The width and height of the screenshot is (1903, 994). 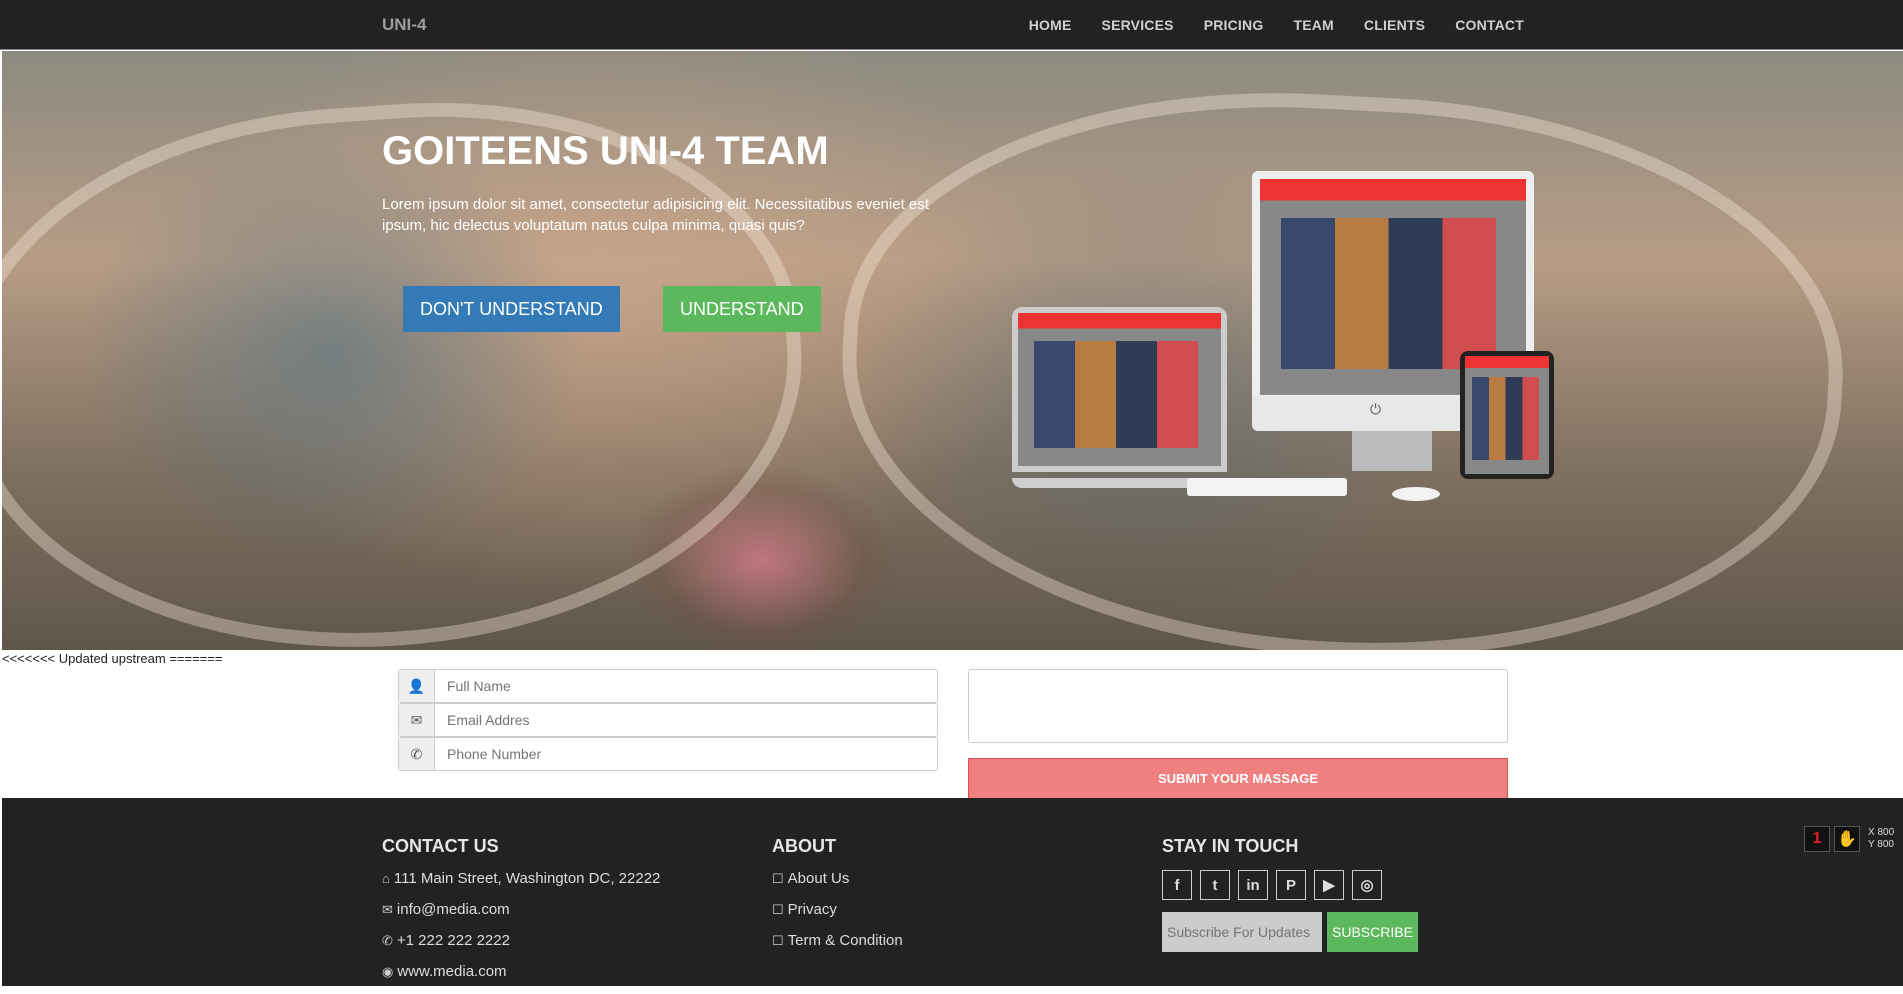 I want to click on globe-icon: ◉, so click(x=388, y=971).